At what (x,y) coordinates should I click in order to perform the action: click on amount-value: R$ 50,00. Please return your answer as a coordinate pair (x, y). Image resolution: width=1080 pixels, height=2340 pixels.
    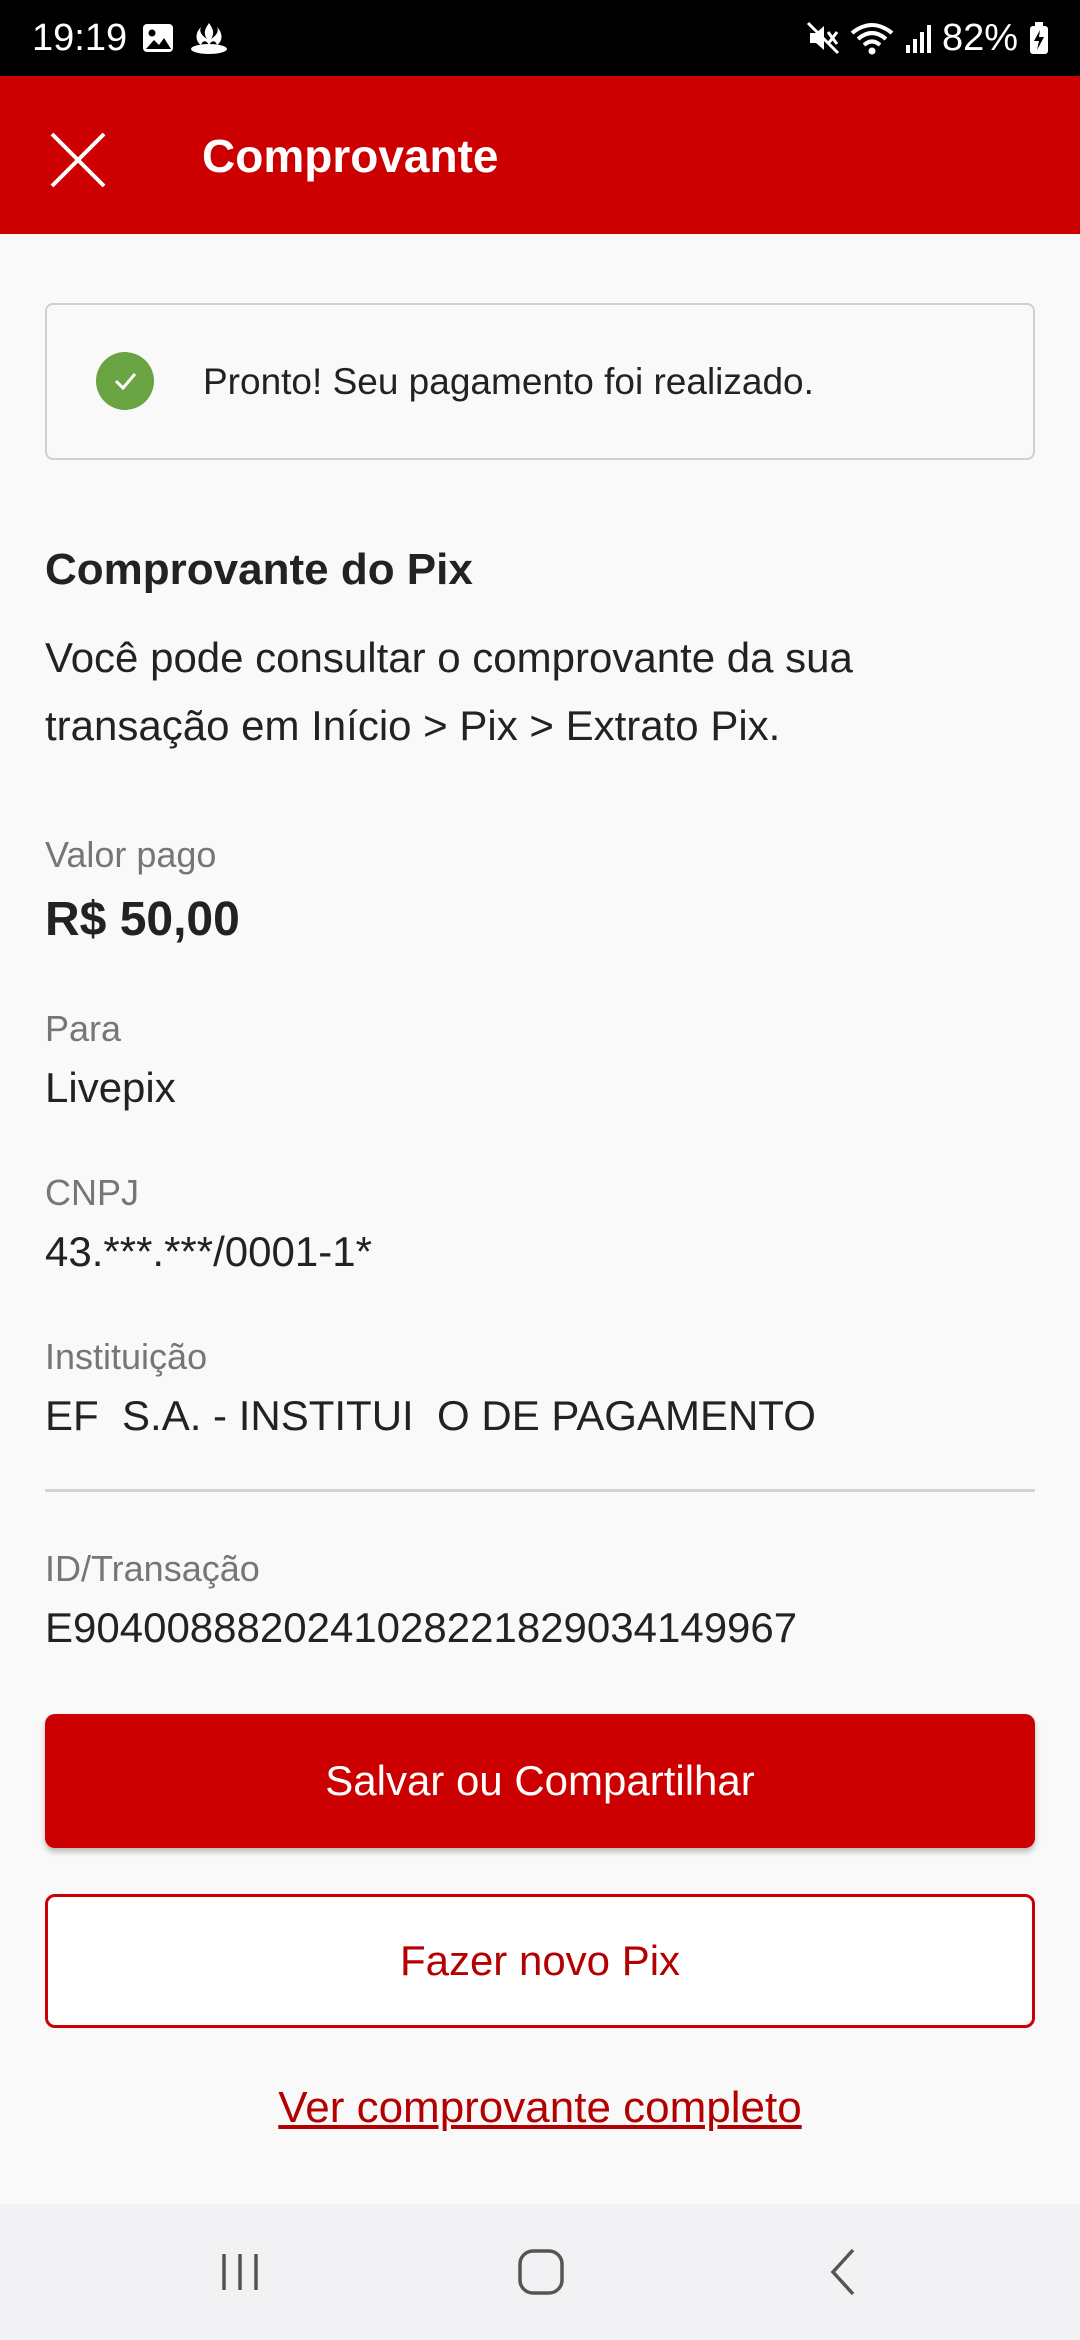
    Looking at the image, I should click on (142, 919).